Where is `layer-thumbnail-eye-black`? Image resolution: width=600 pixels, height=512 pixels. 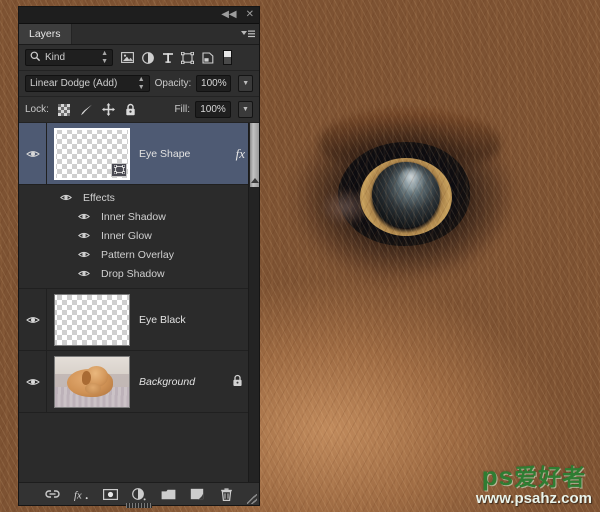 layer-thumbnail-eye-black is located at coordinates (92, 319).